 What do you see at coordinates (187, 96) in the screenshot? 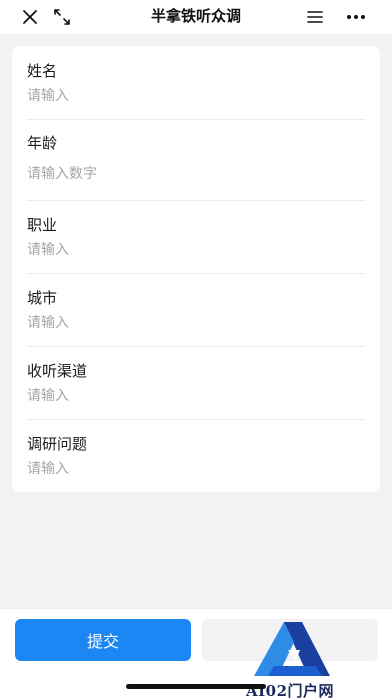
I see `name-input` at bounding box center [187, 96].